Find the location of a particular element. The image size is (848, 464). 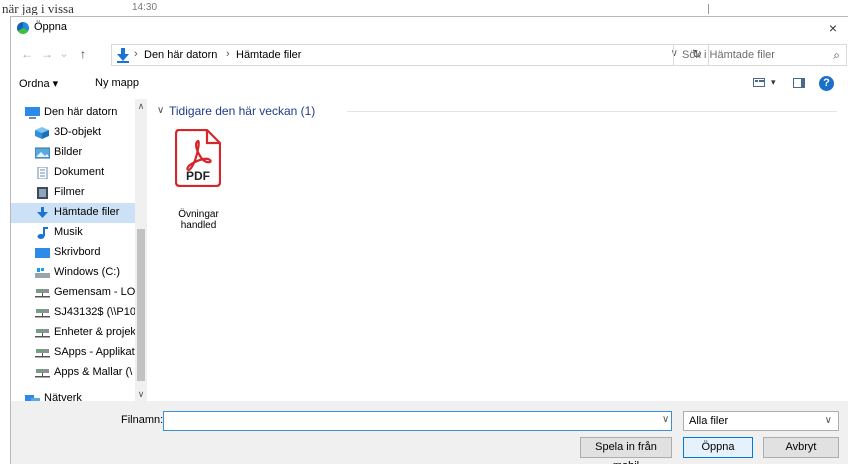

downloads-icon is located at coordinates (42, 212).